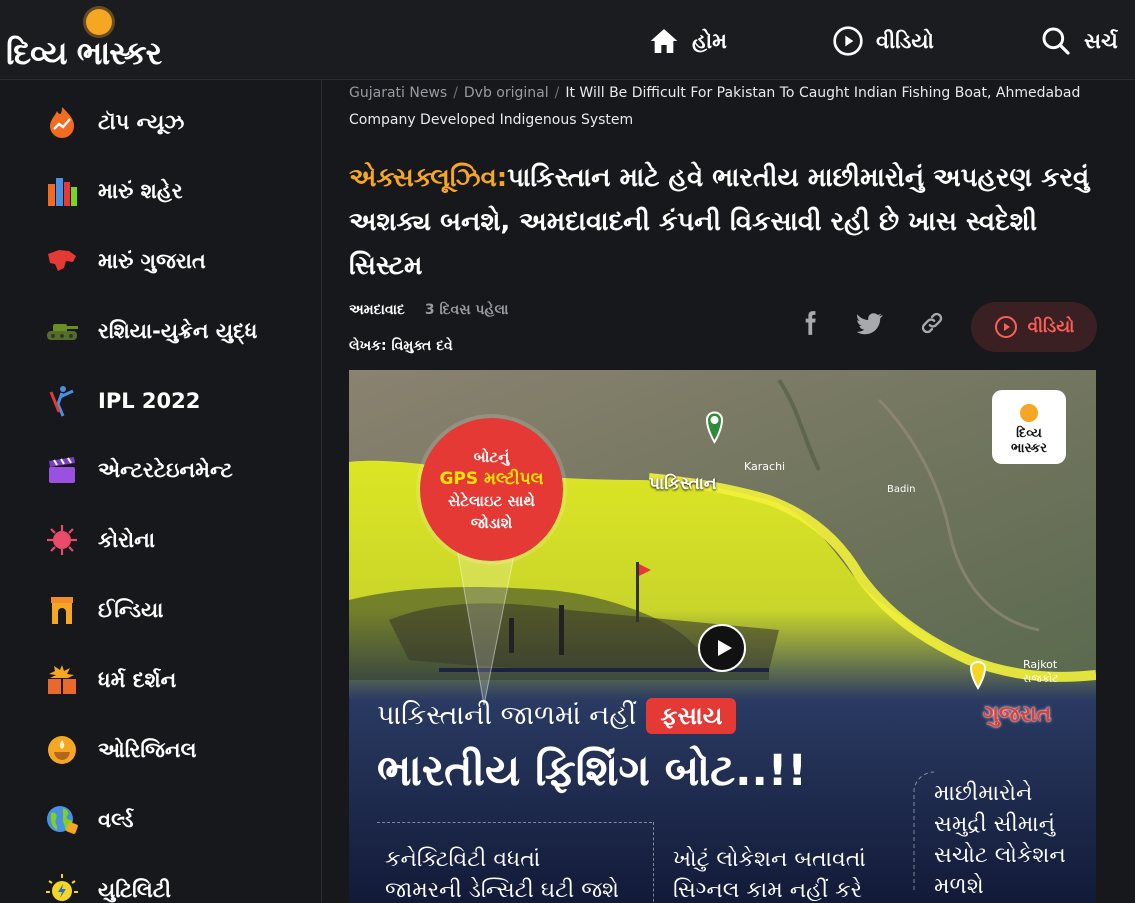 The height and width of the screenshot is (903, 1135). Describe the element at coordinates (491, 489) in the screenshot. I see `gps-info-circle: બોટનું GPS મલ્ટીપલ સેટેલાઇટ સાથે જોડાશે` at that location.